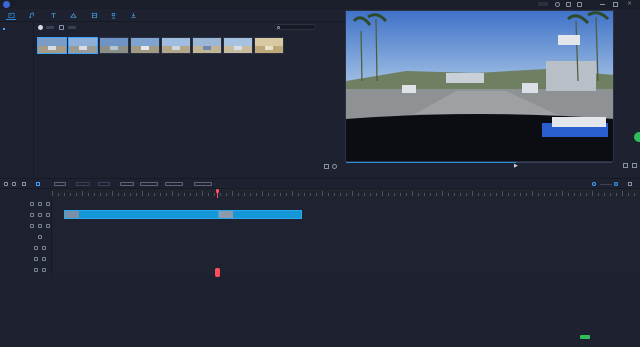  Describe the element at coordinates (72, 27) in the screenshot. I see `record-button` at that location.